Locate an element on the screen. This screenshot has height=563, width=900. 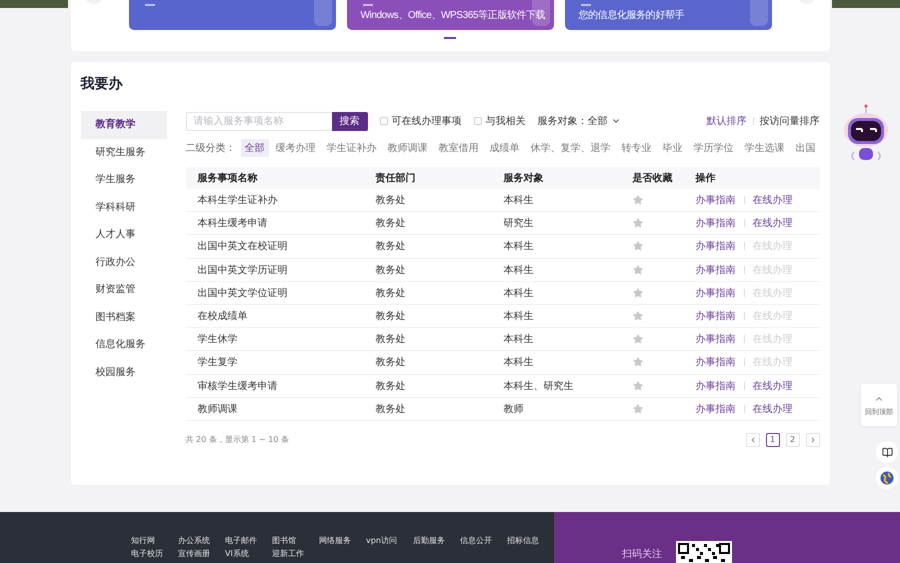
category-tag: 转专业 is located at coordinates (637, 148).